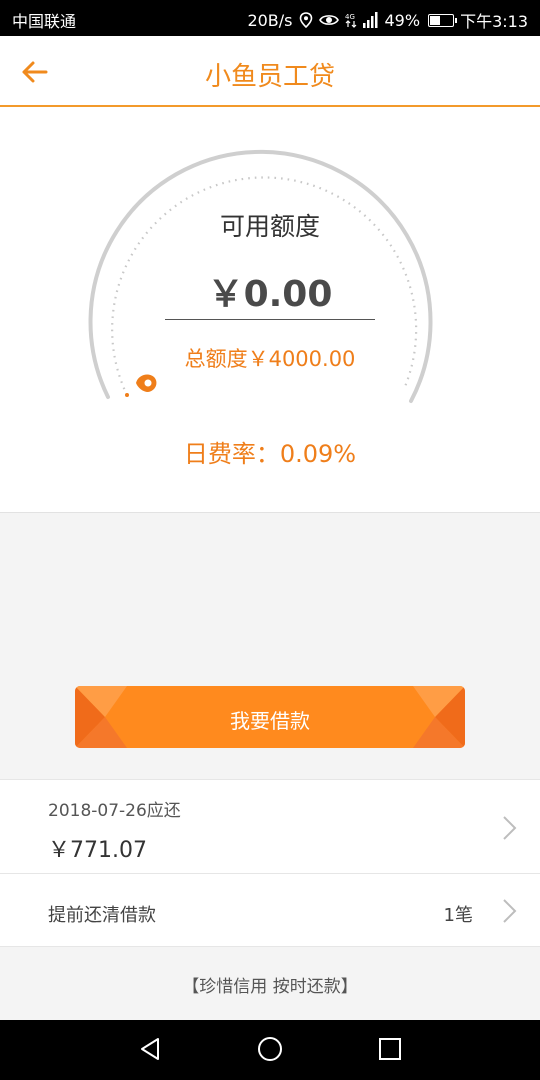 This screenshot has width=540, height=1080. I want to click on due-date-text: 2018-07-26应还, so click(114, 811).